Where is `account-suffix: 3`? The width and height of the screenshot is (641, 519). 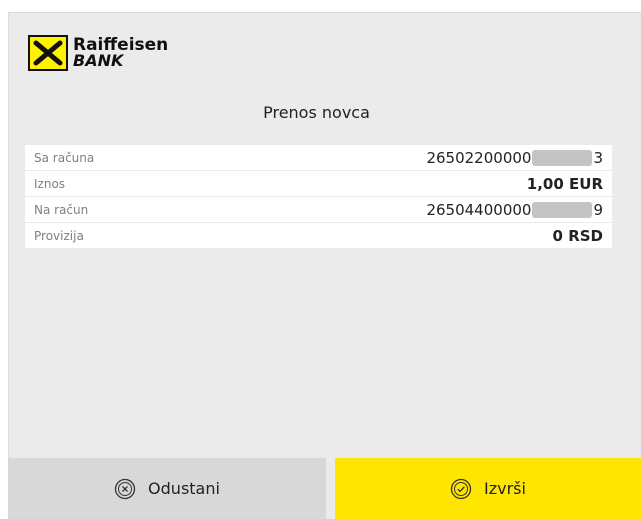
account-suffix: 3 is located at coordinates (598, 157).